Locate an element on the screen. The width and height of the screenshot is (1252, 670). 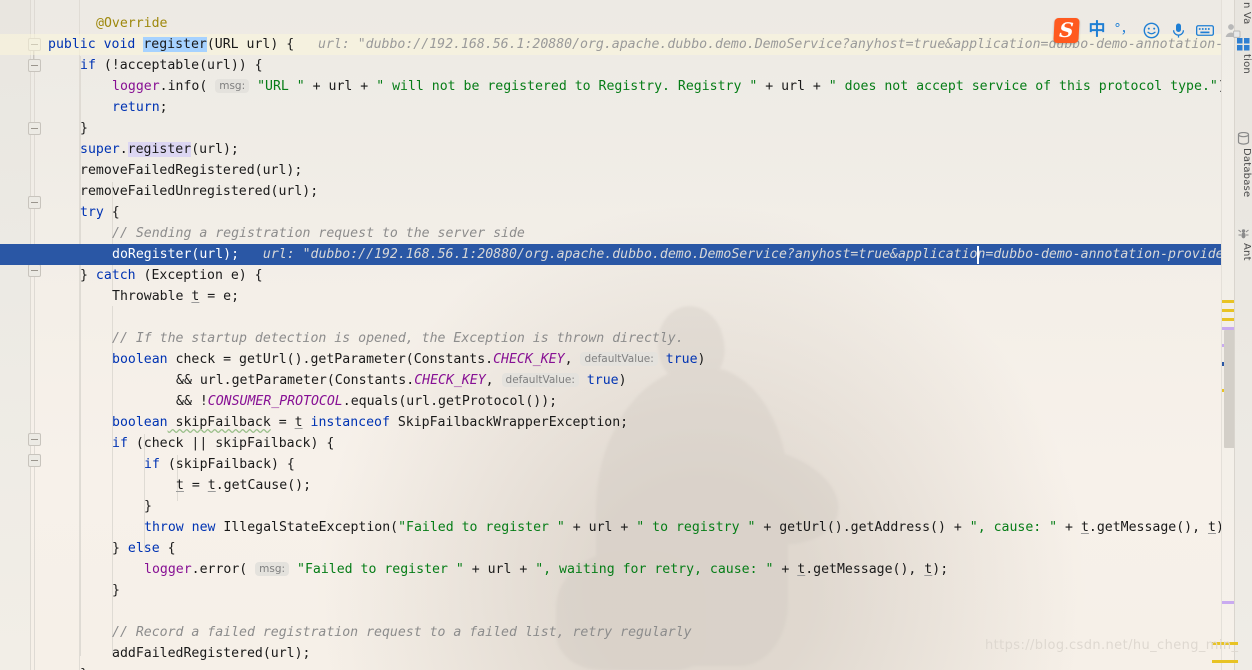
chinese-mode-icon: 中 is located at coordinates (1097, 30).